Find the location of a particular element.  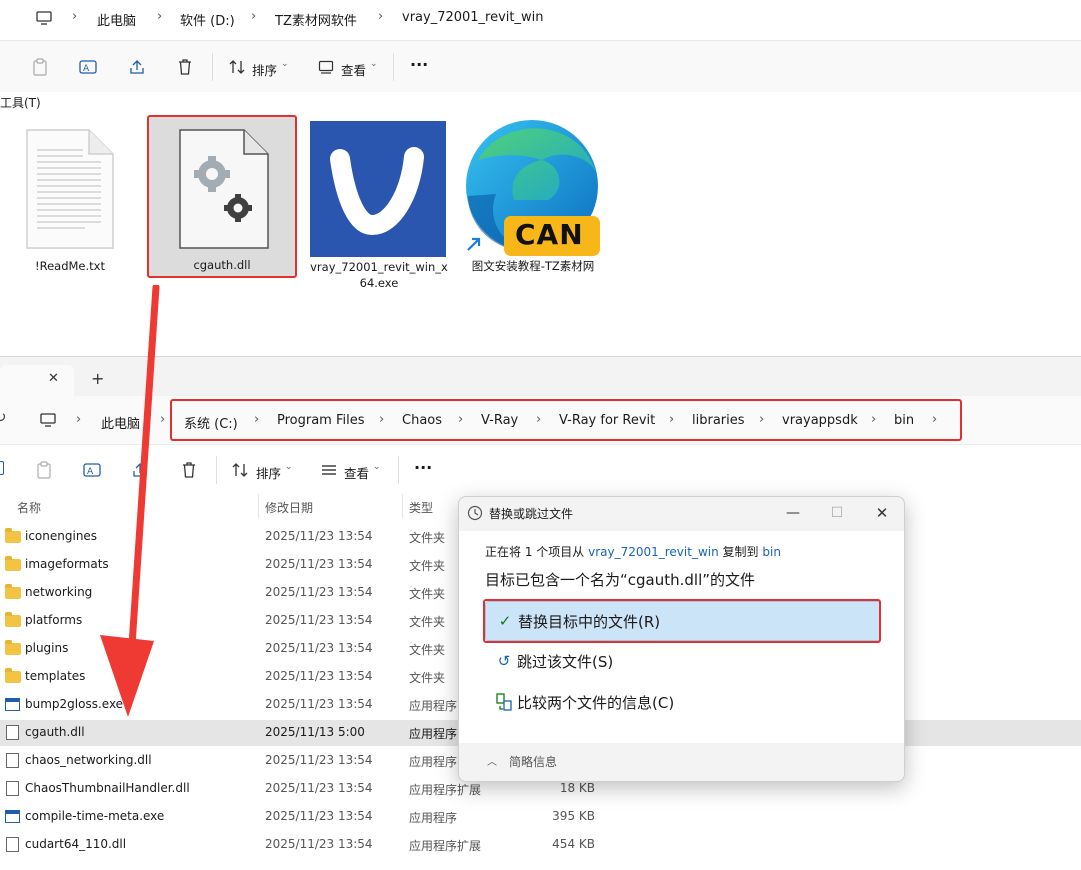

tools-menu-label: 工具(T) is located at coordinates (20, 102).